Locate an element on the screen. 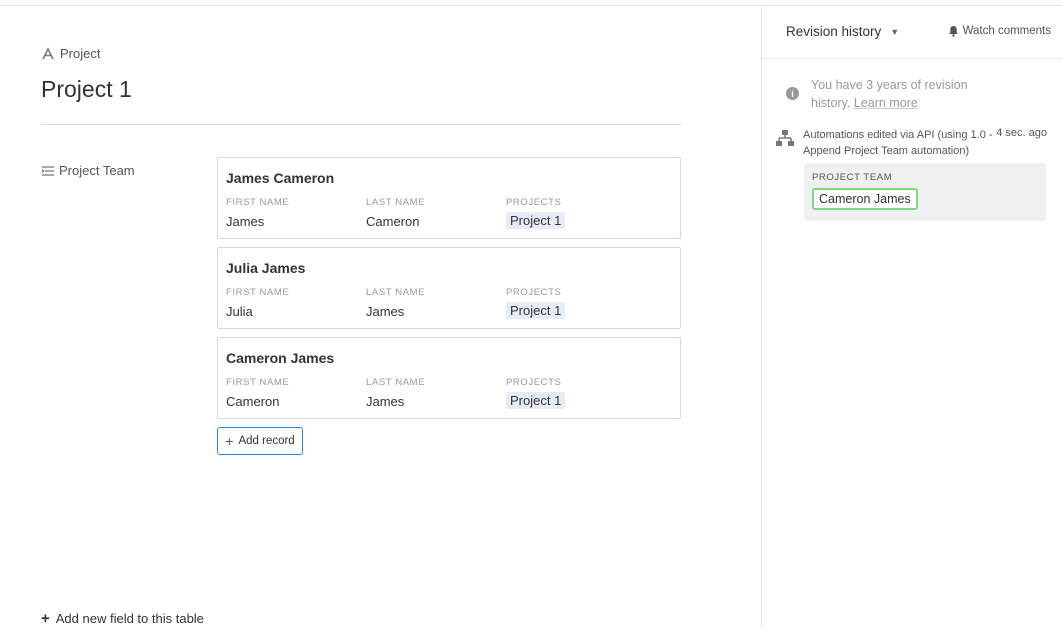 Image resolution: width=1062 pixels, height=628 pixels. last-name-value: Cameron is located at coordinates (393, 221).